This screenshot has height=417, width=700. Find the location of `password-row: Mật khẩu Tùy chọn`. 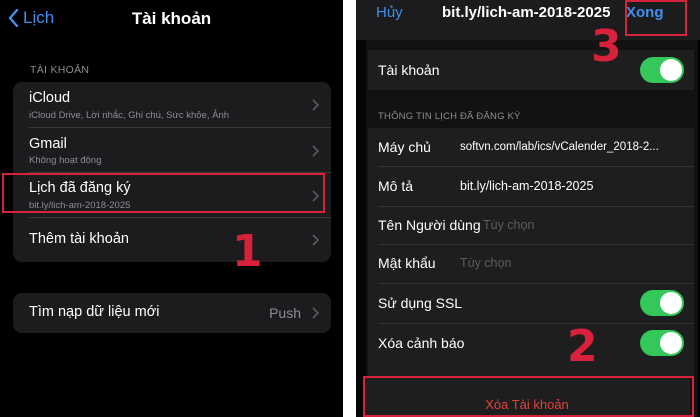

password-row: Mật khẩu Tùy chọn is located at coordinates (531, 264).